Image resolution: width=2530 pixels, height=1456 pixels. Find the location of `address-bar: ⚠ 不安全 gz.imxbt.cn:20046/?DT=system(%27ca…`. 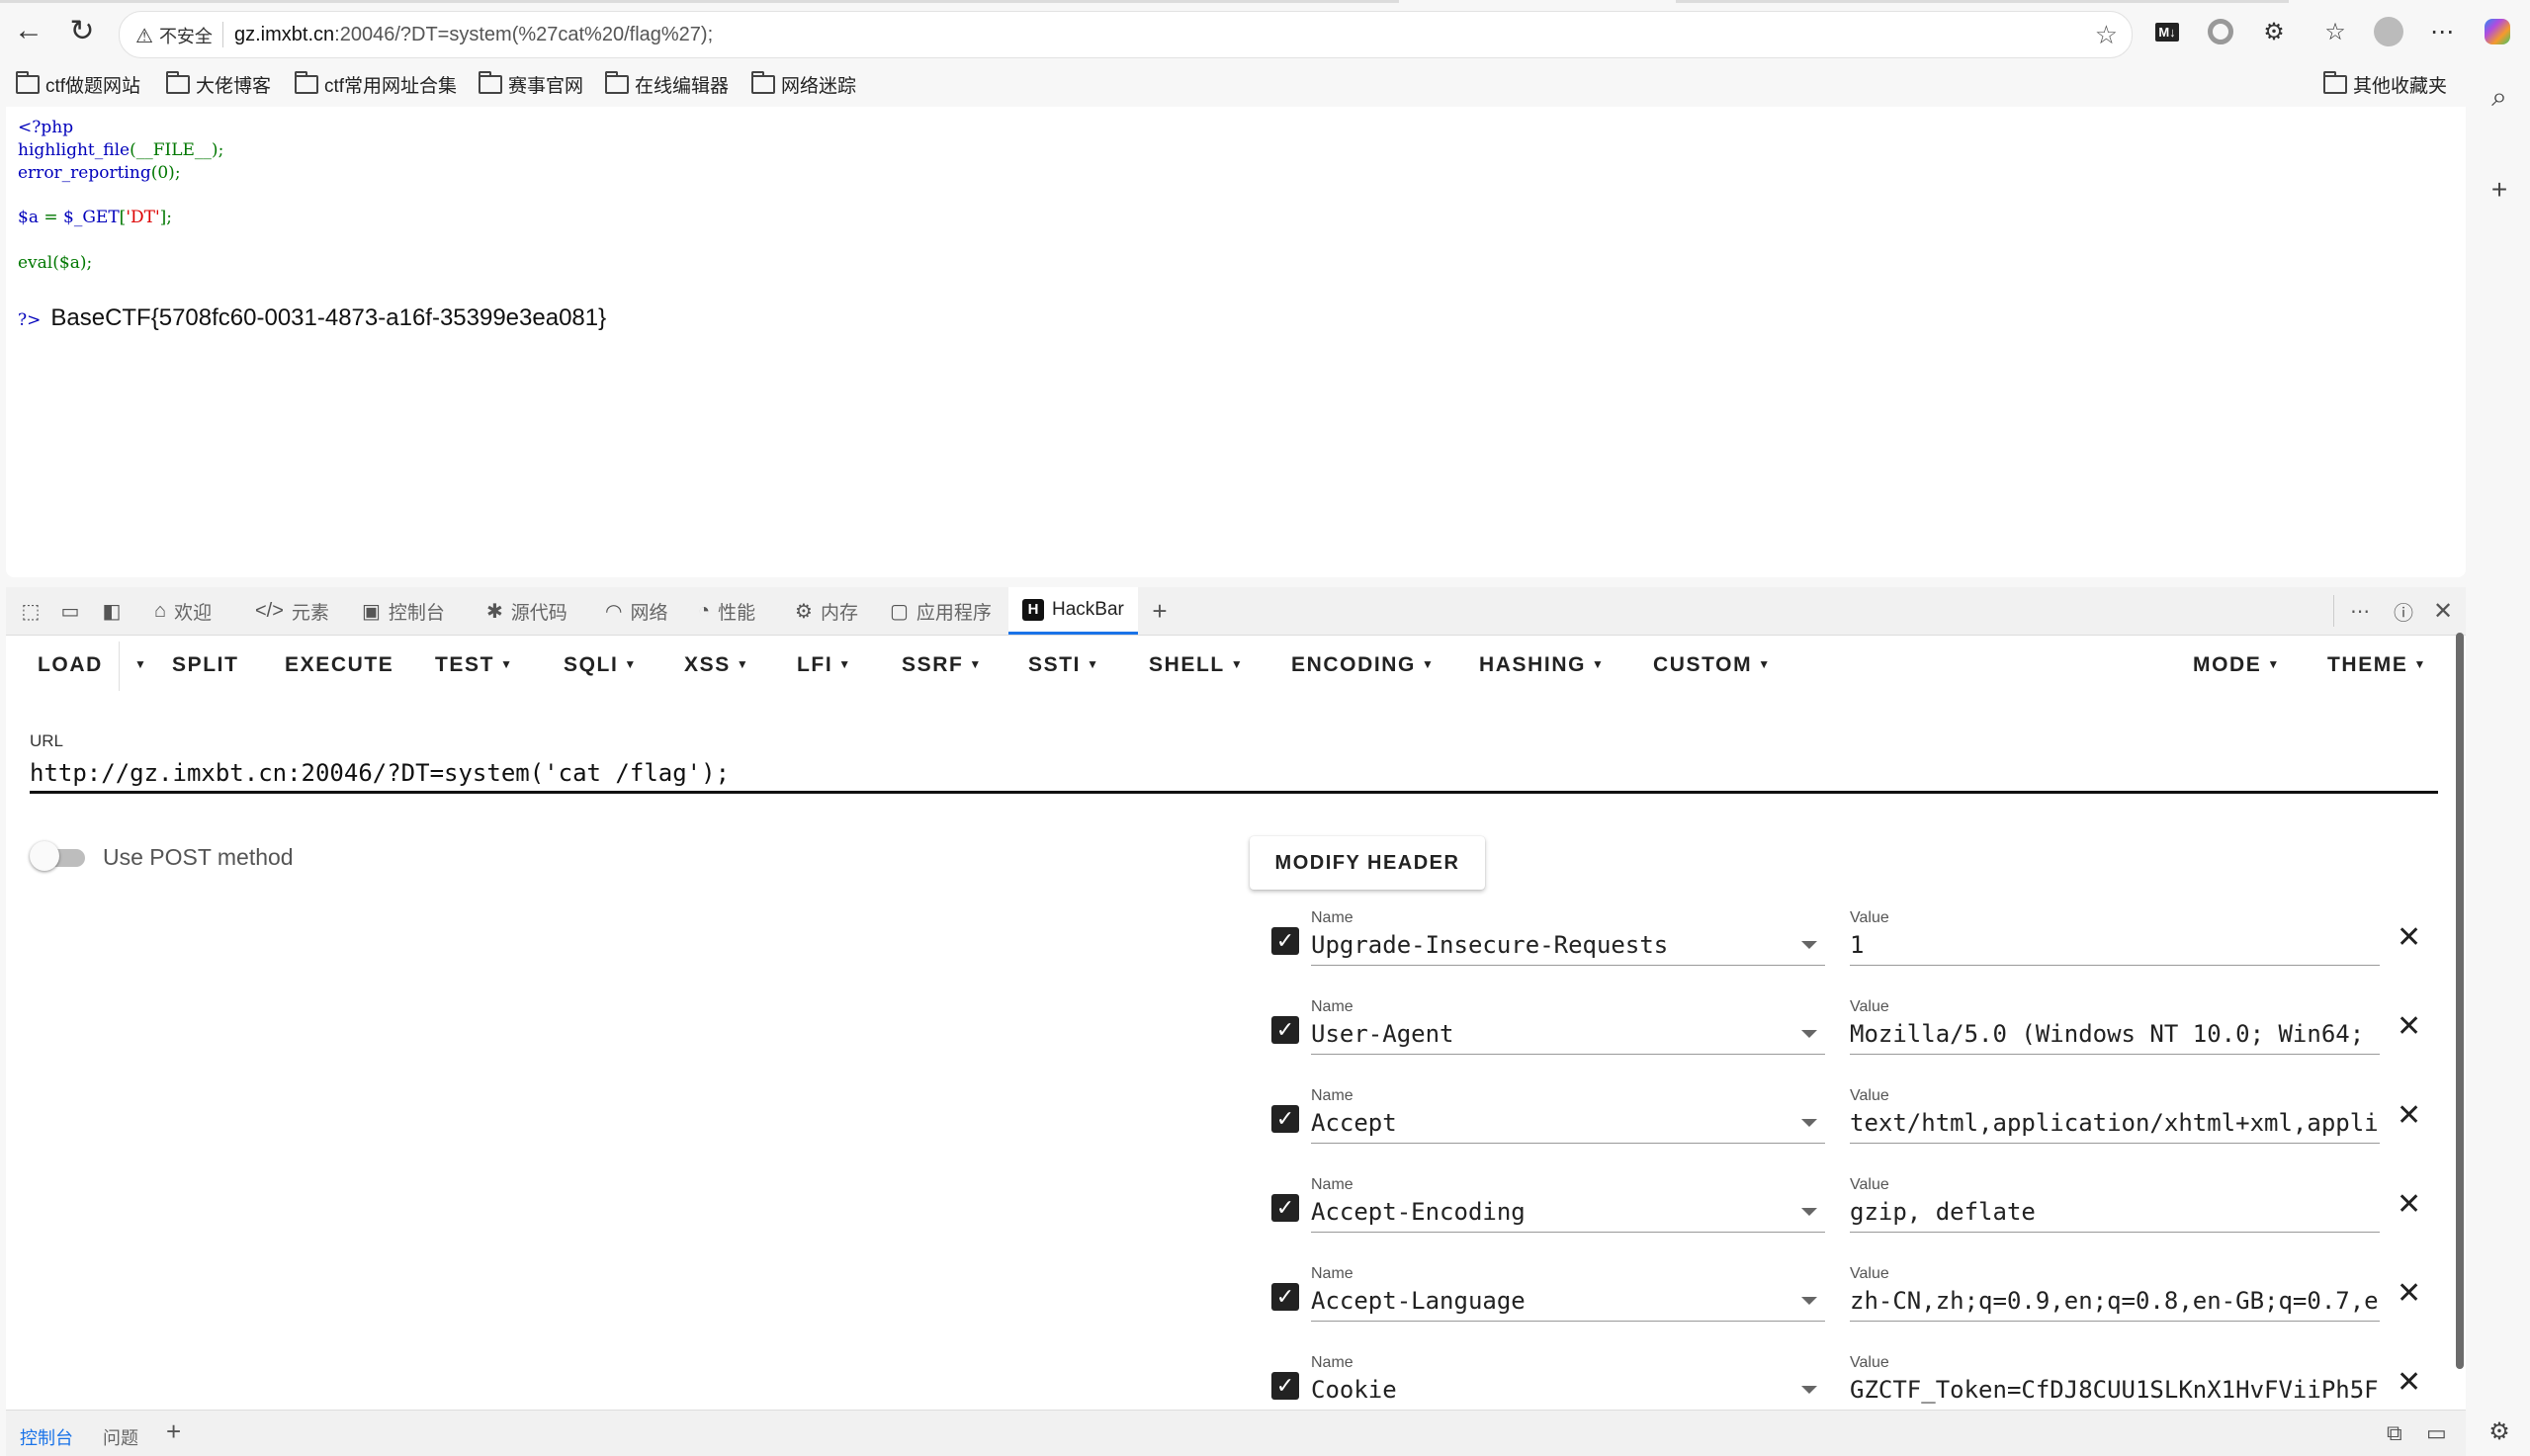

address-bar: ⚠ 不安全 gz.imxbt.cn:20046/?DT=system(%27ca… is located at coordinates (1126, 34).